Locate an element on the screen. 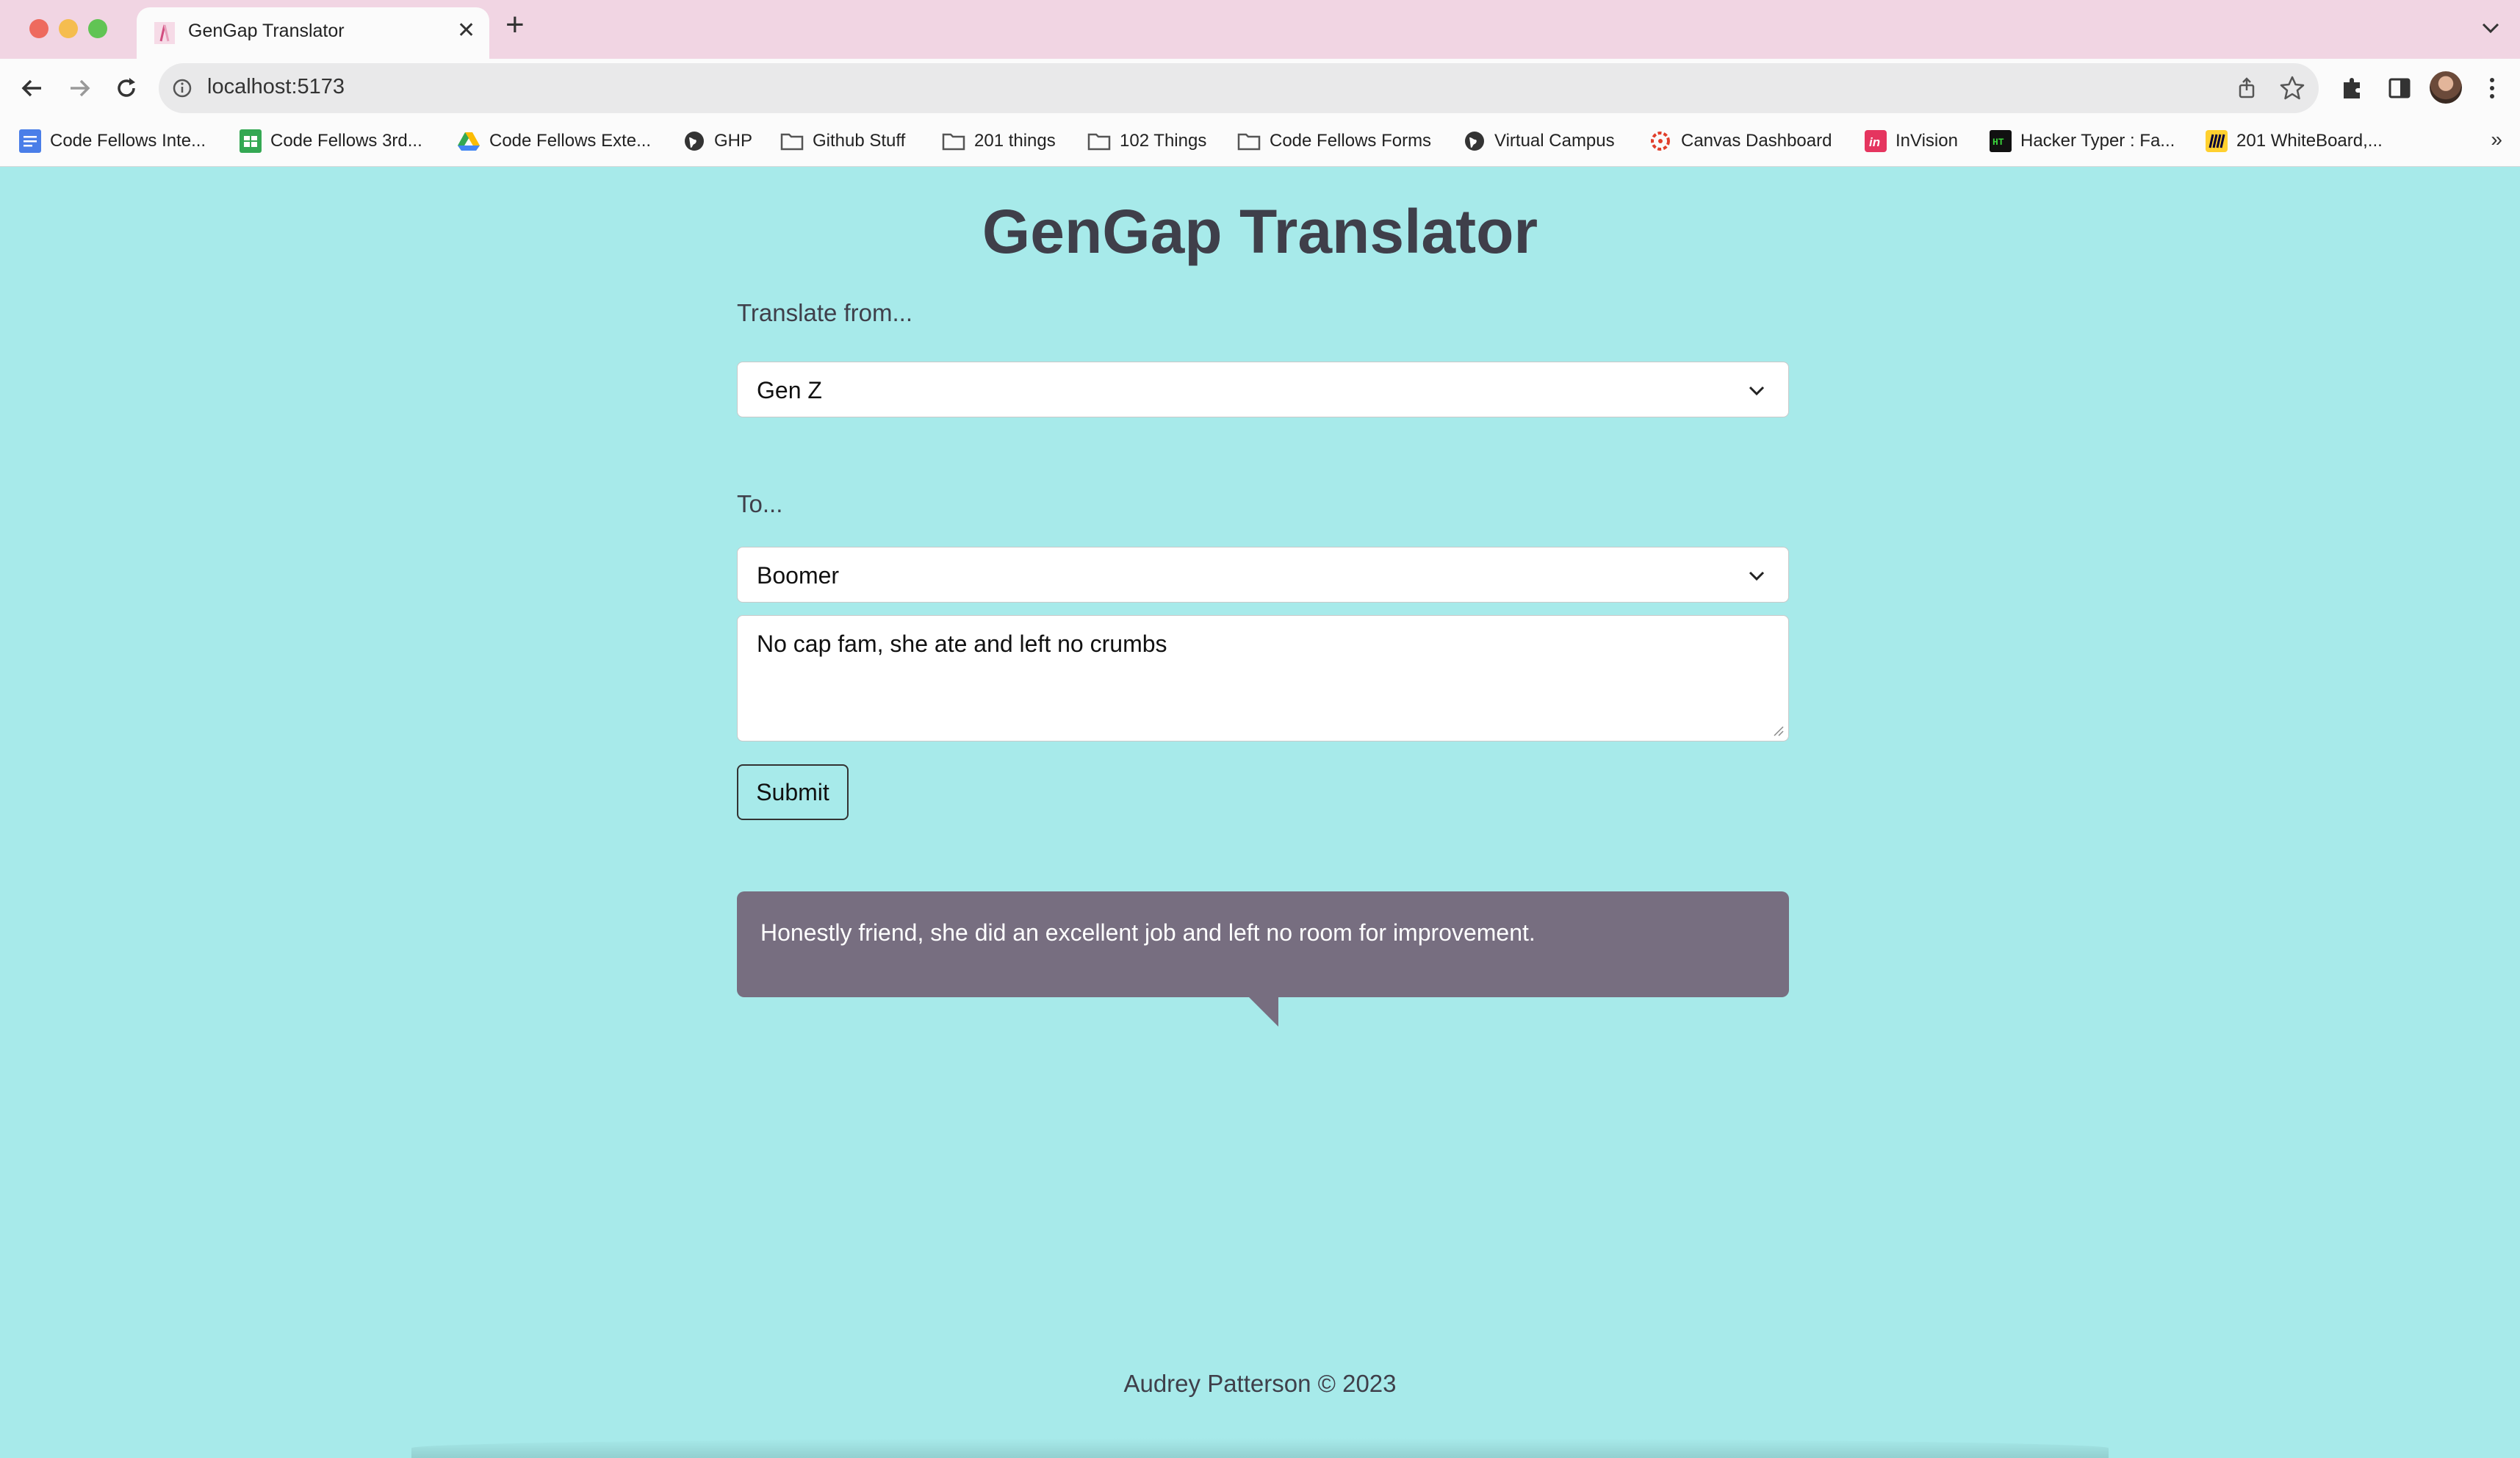  invision-icon: in is located at coordinates (1876, 141).